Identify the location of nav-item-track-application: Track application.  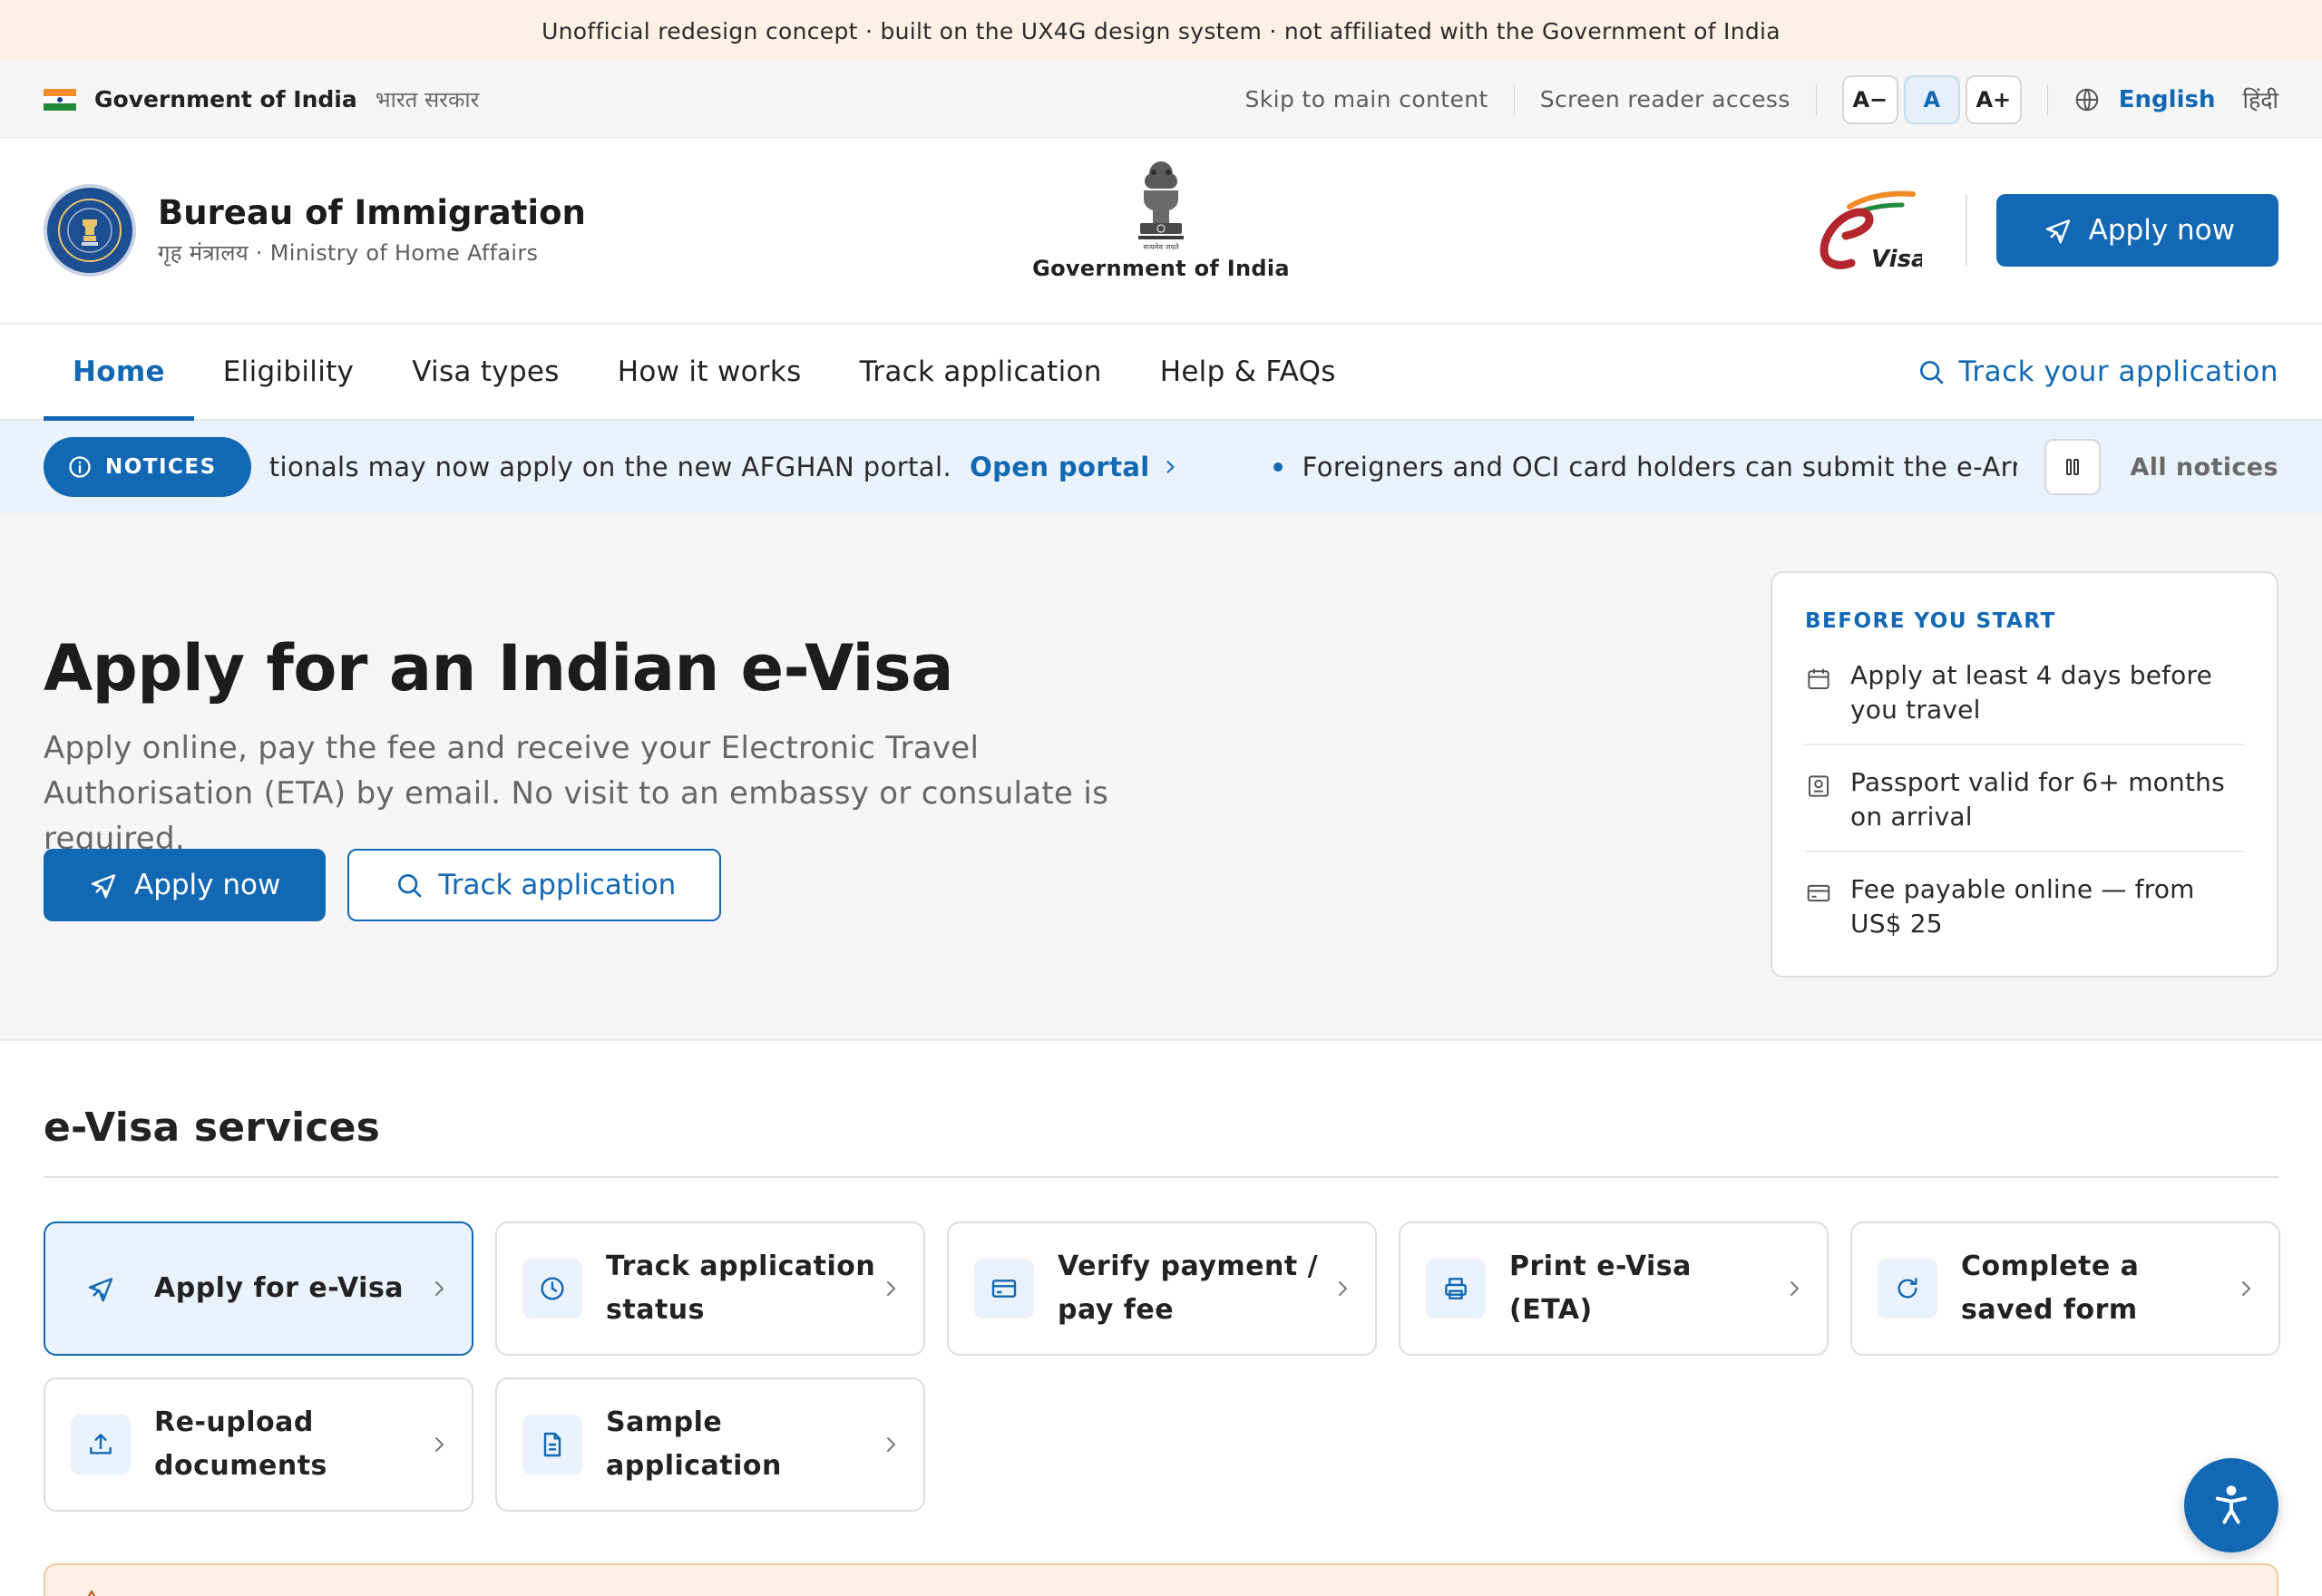
(981, 372).